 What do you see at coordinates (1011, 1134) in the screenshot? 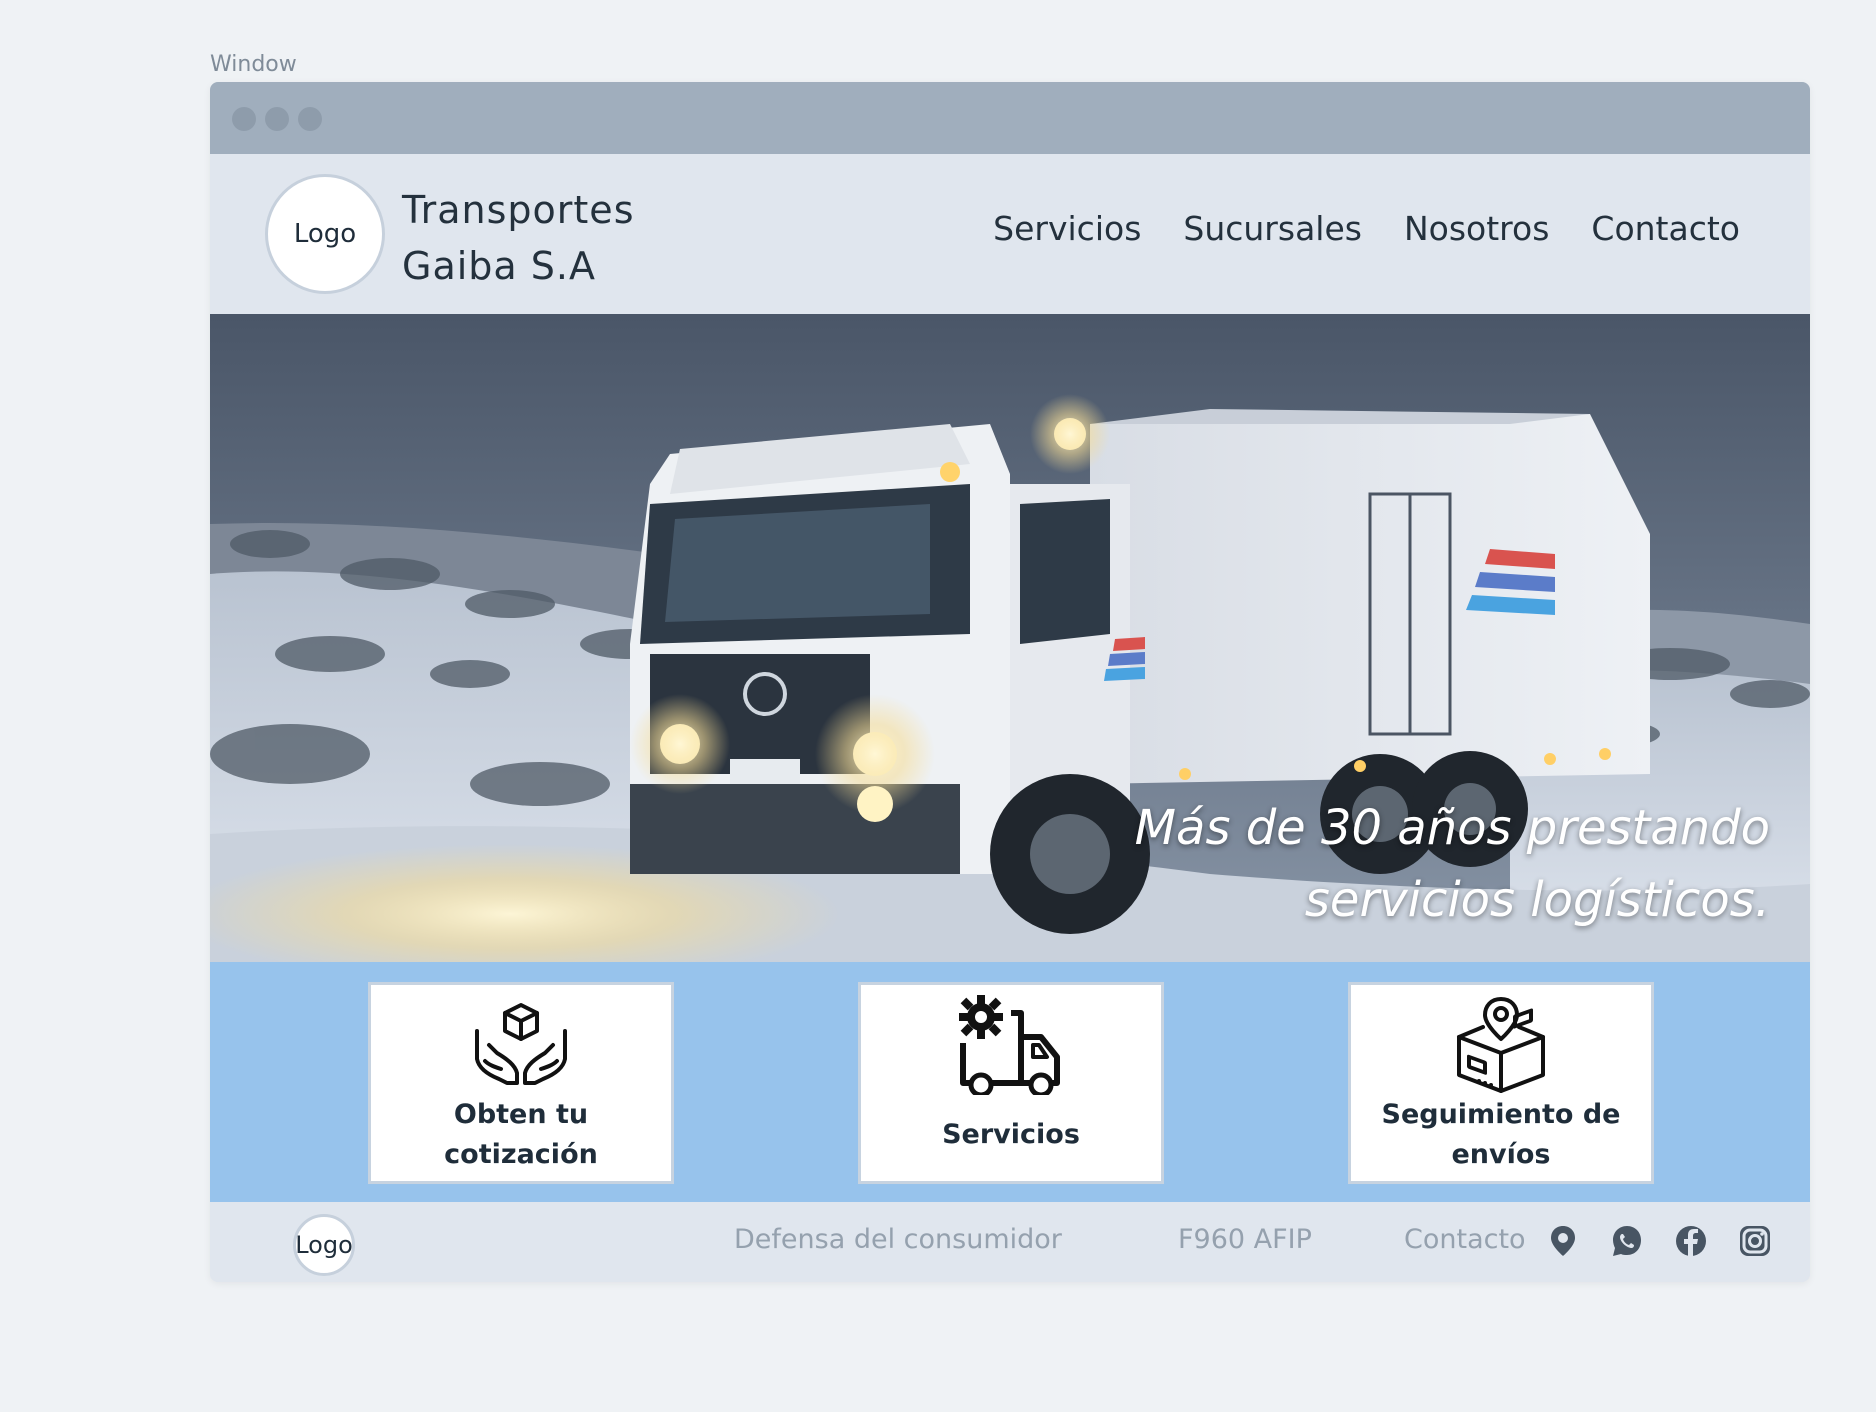
I see `card-services-label: Servicios` at bounding box center [1011, 1134].